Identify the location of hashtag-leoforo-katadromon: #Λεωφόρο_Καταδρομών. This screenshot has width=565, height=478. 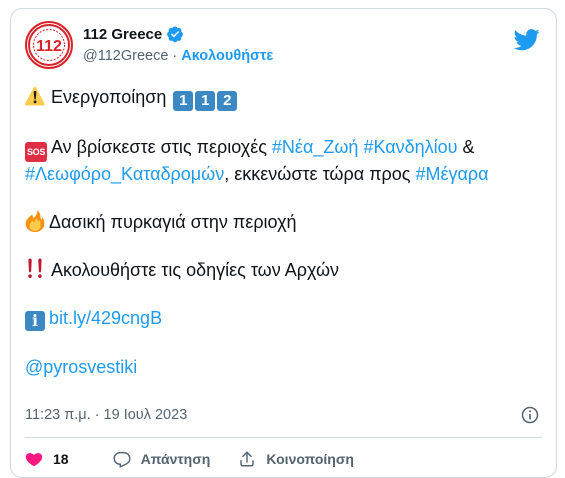
(124, 174).